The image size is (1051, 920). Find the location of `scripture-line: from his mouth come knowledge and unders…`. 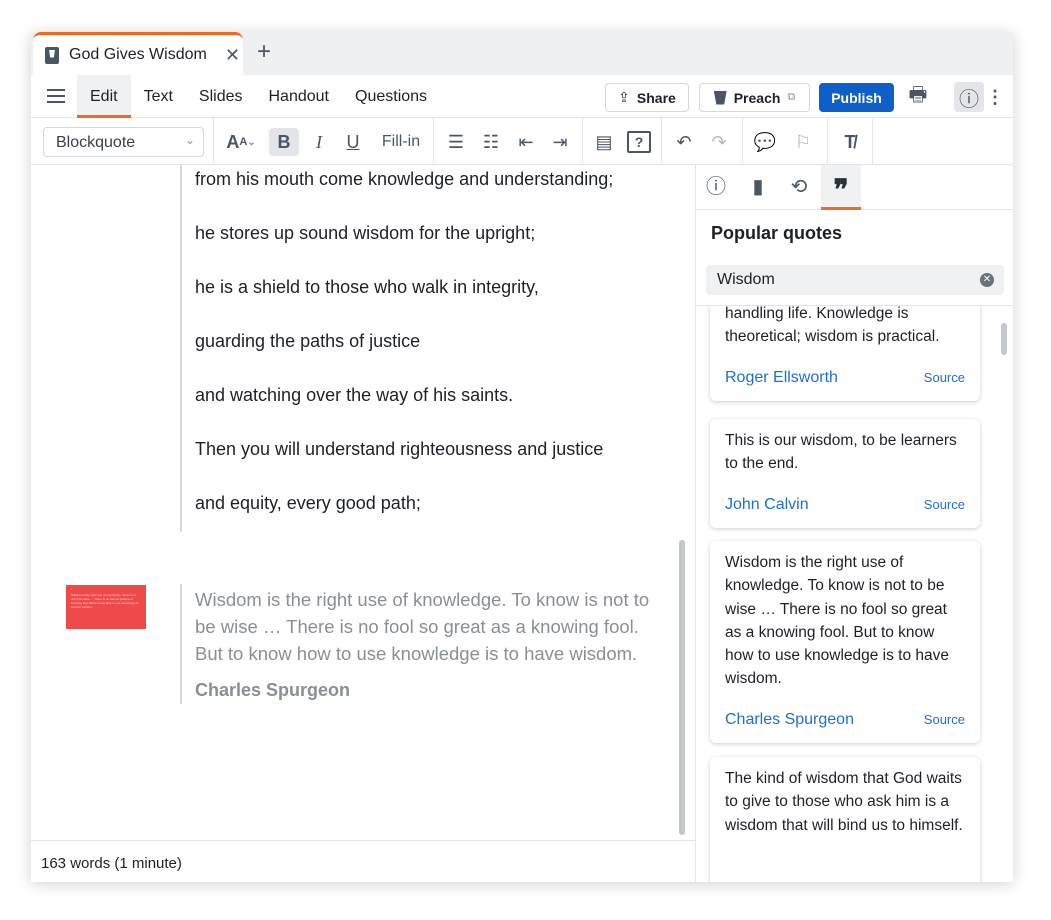

scripture-line: from his mouth come knowledge and unders… is located at coordinates (404, 179).